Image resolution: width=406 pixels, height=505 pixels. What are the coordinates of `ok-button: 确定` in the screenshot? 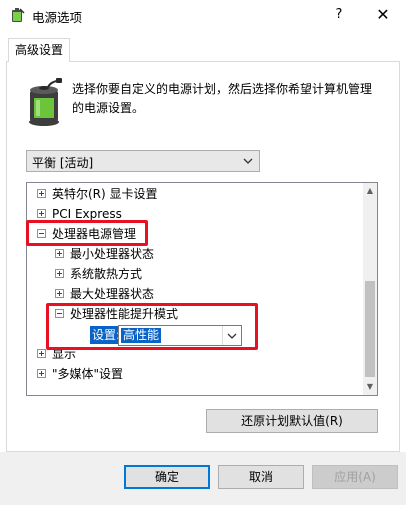 It's located at (167, 477).